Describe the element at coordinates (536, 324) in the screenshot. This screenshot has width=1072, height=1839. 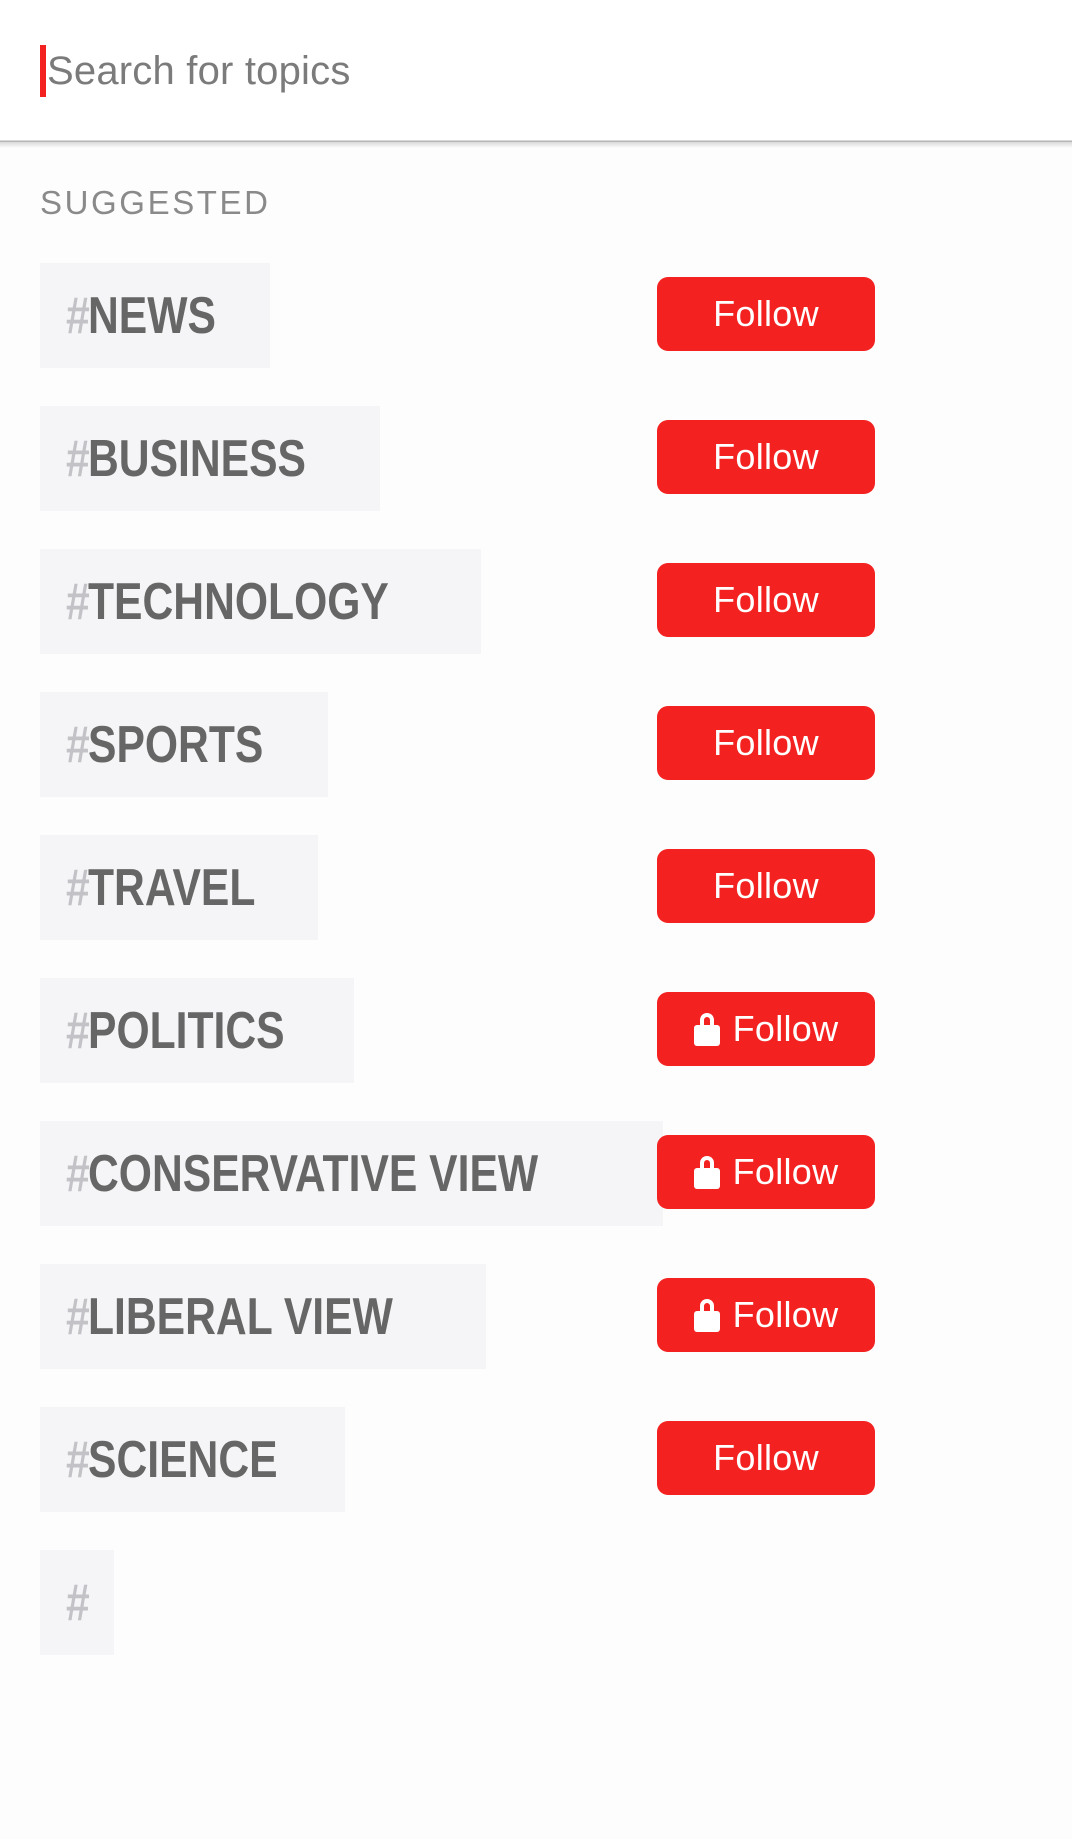
I see `topic-row: # NEWS Follow` at that location.